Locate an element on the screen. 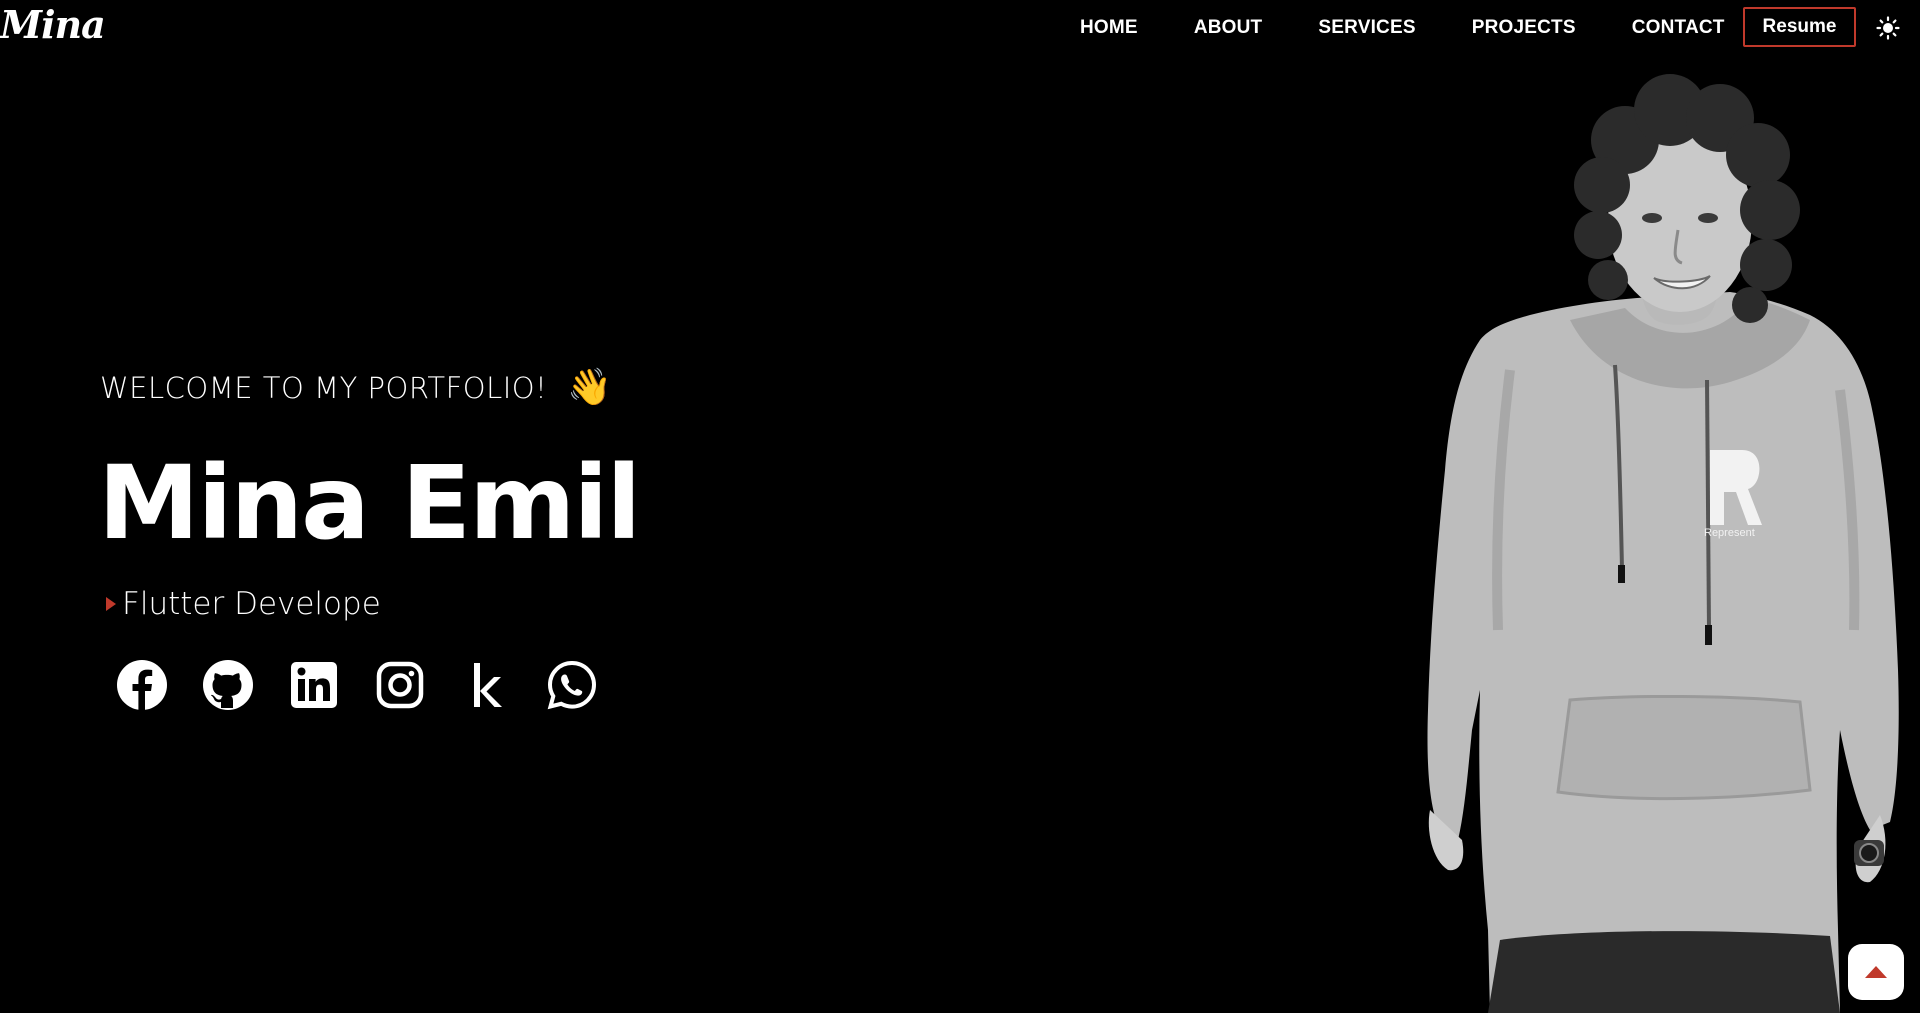 This screenshot has height=1013, width=1920. nav-link-services: SERVICES is located at coordinates (1366, 28).